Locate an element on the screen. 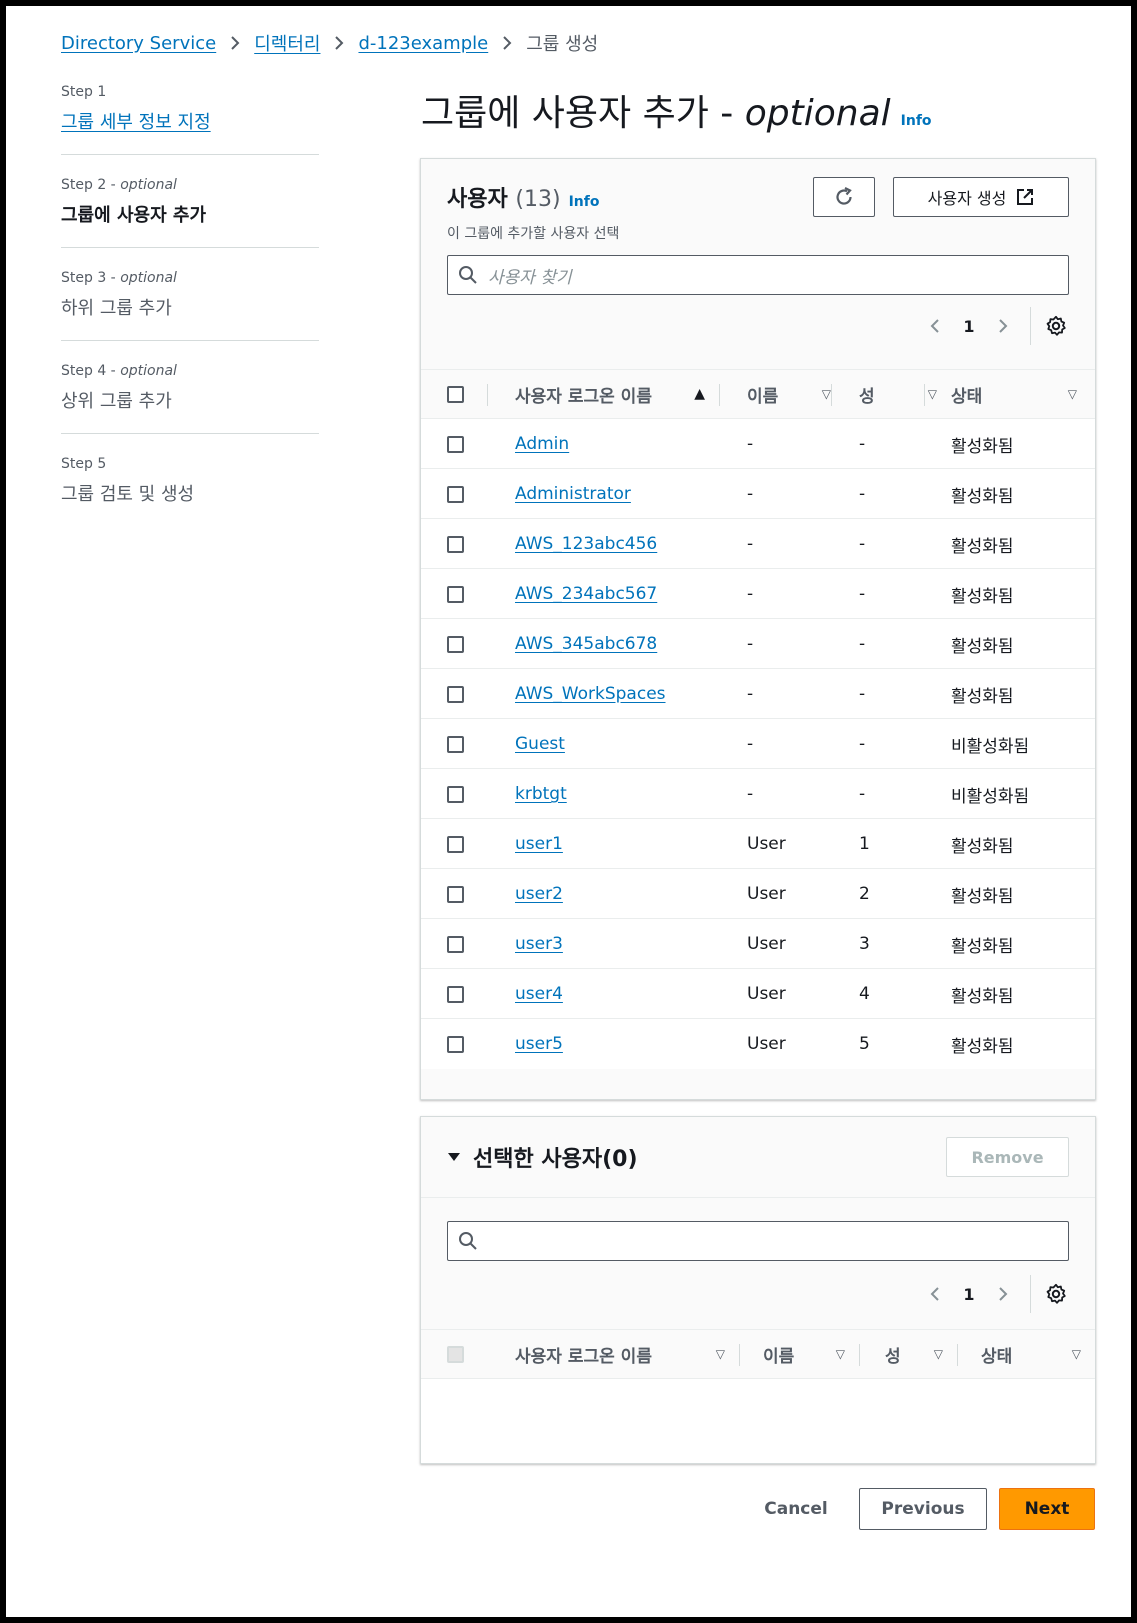 The width and height of the screenshot is (1137, 1623). user-logon-link: krbtgt is located at coordinates (541, 794).